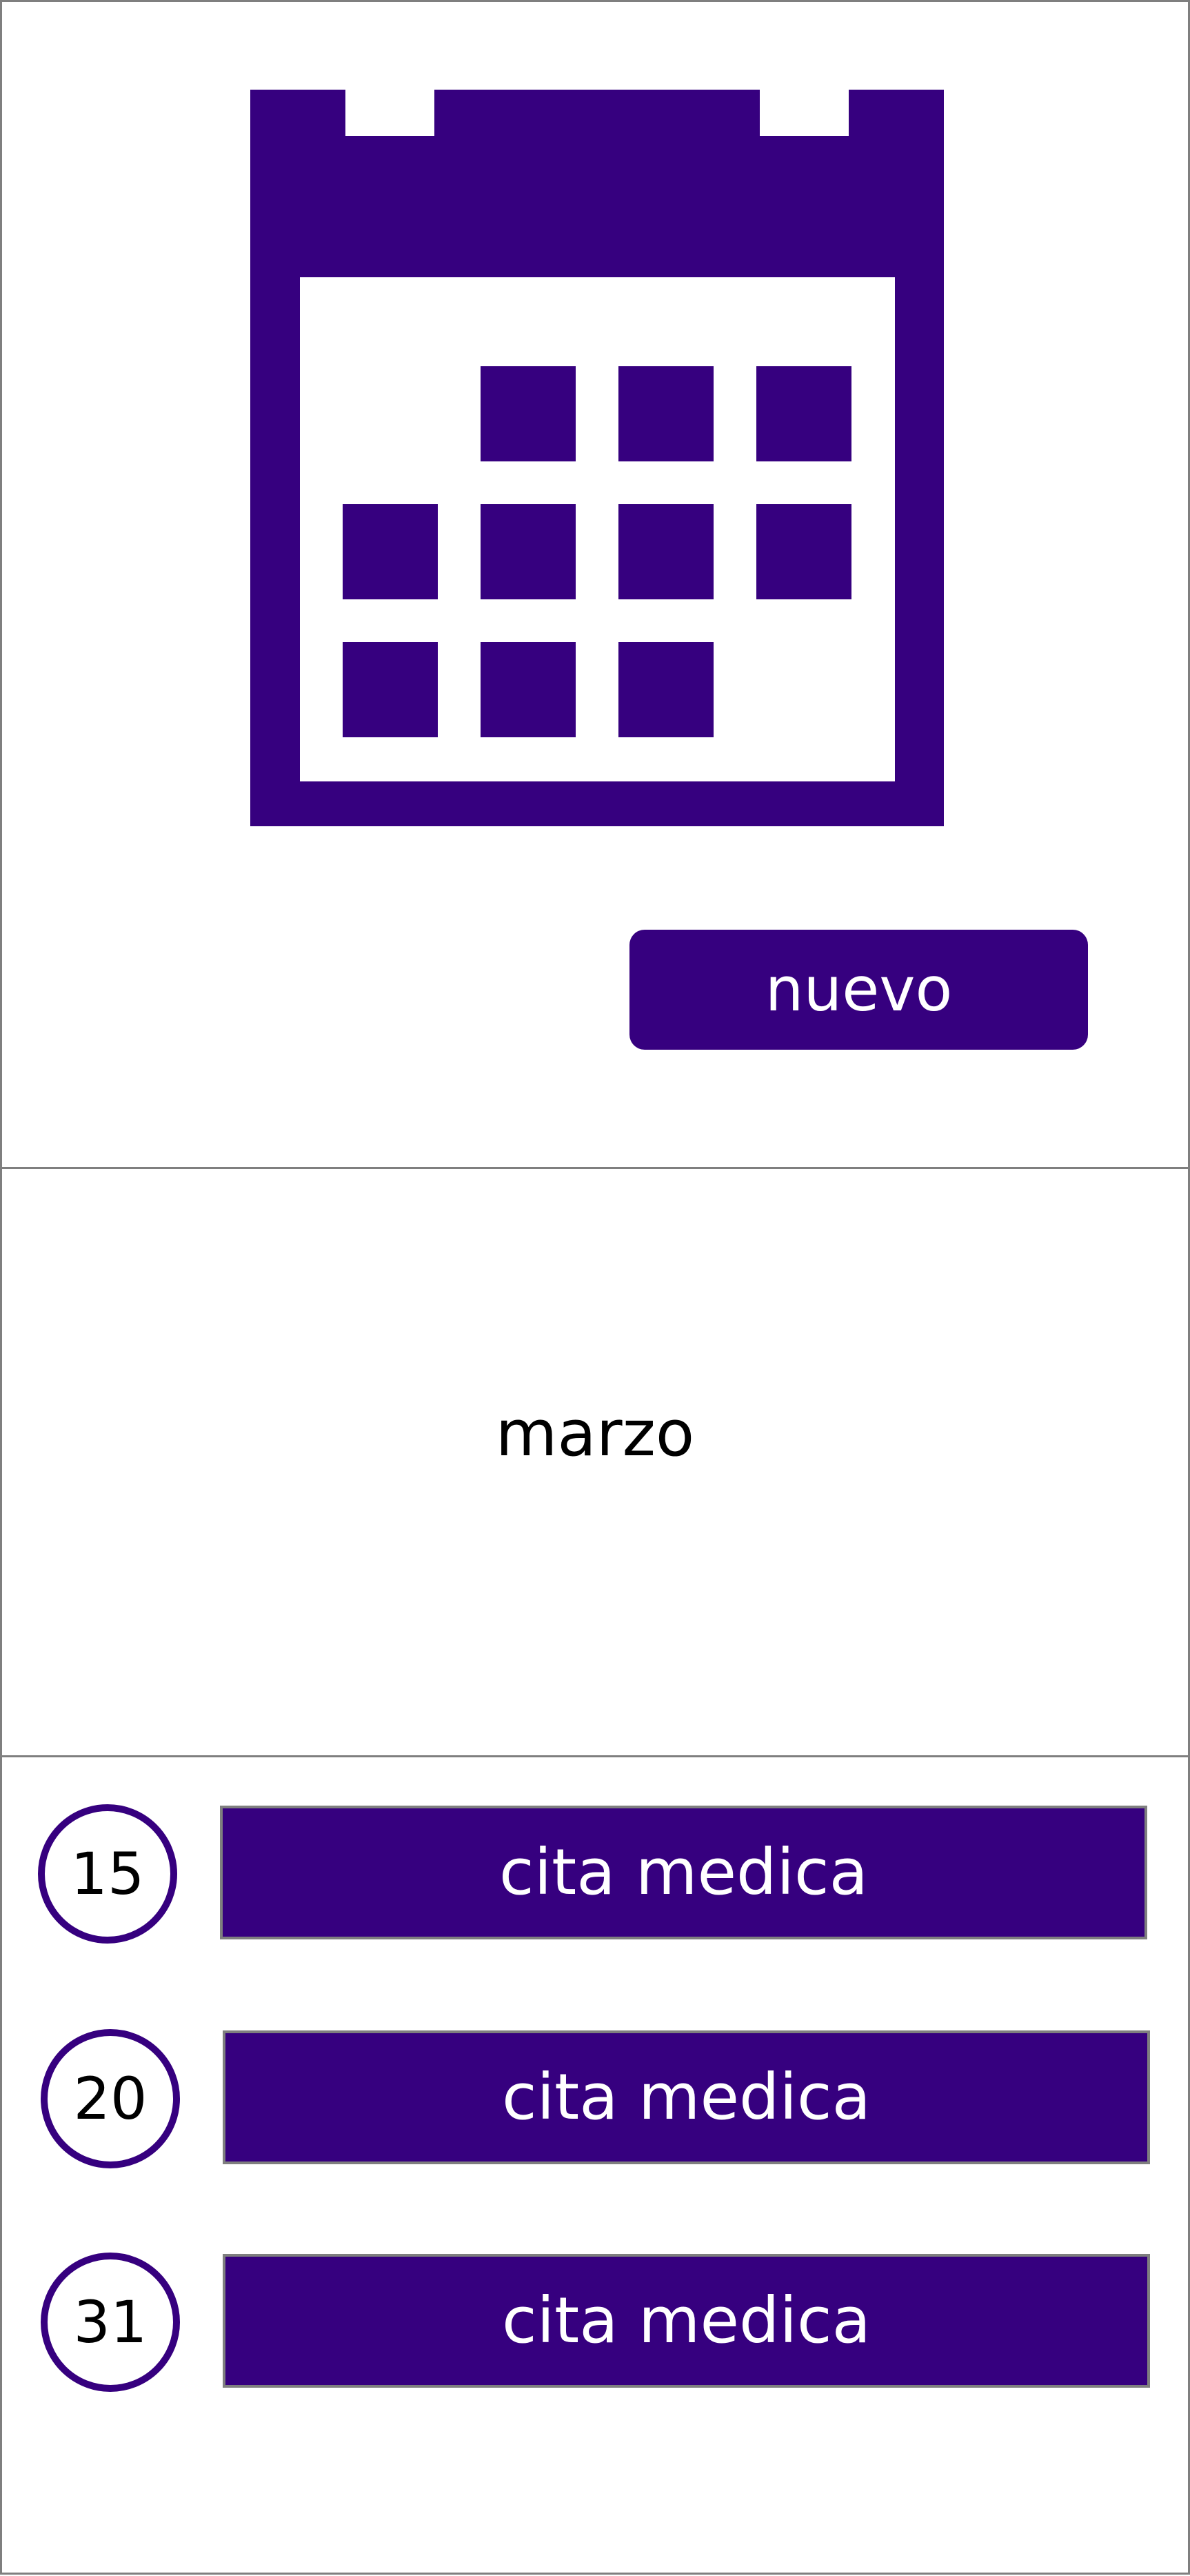 This screenshot has width=1190, height=2576. What do you see at coordinates (110, 2098) in the screenshot?
I see `day-badge: 20` at bounding box center [110, 2098].